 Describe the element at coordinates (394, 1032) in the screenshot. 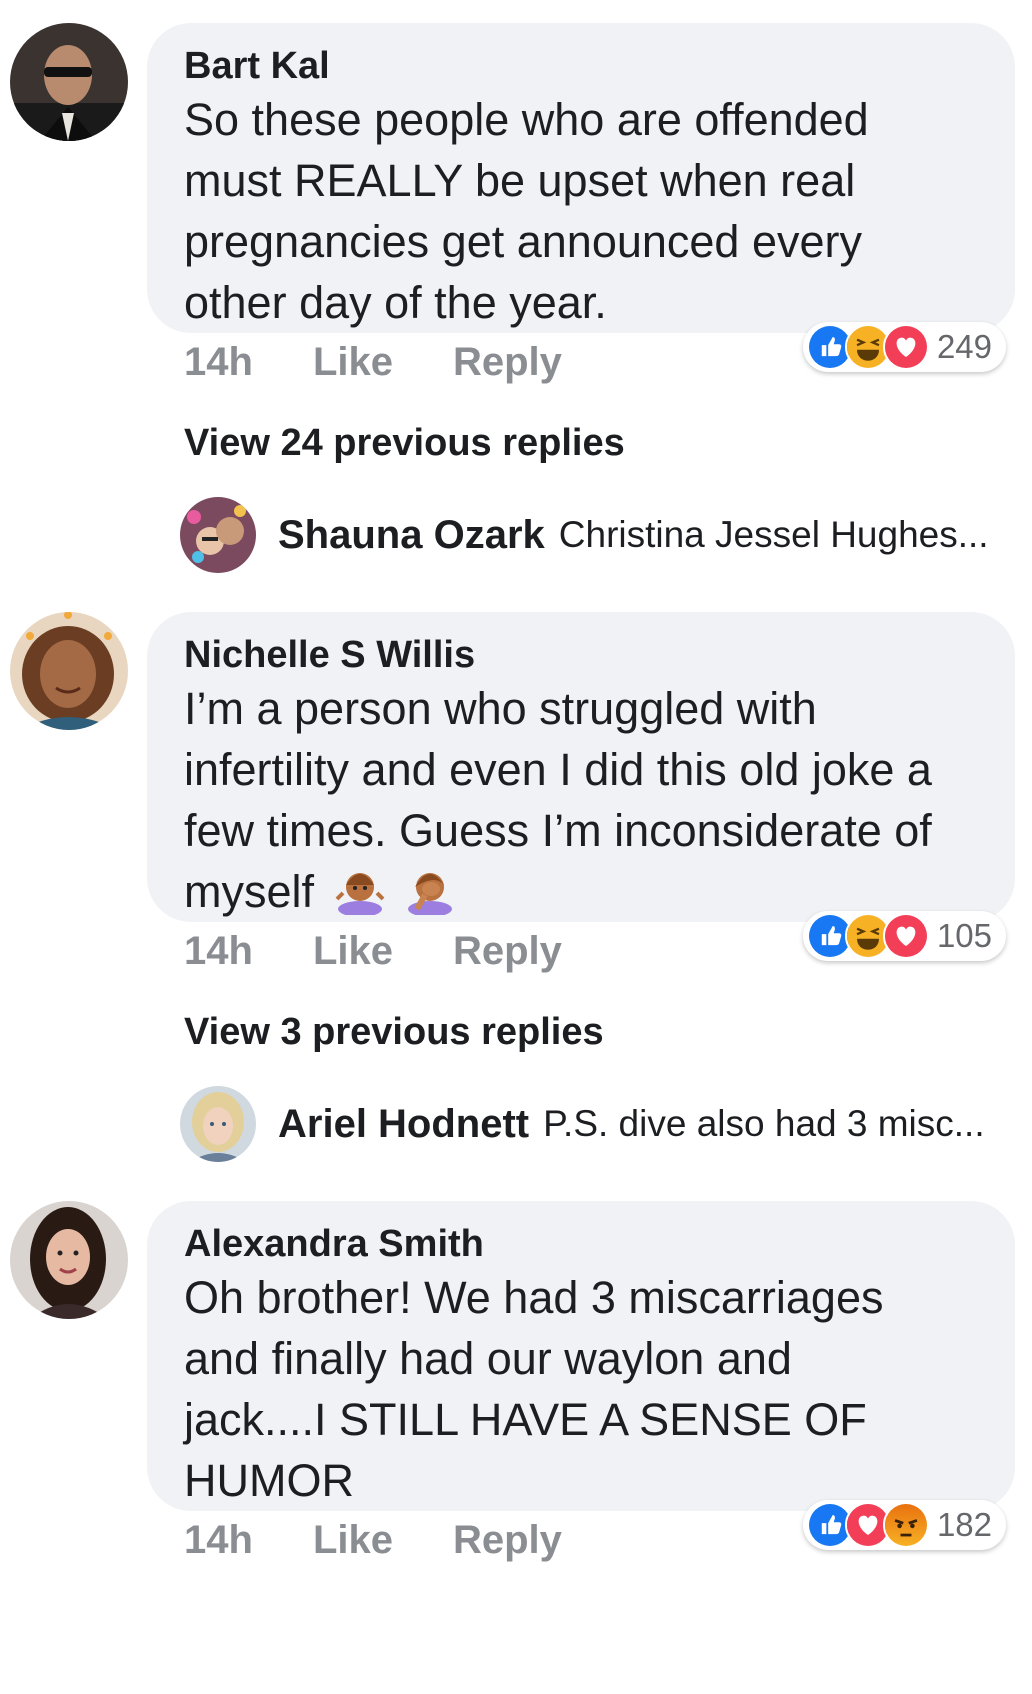

I see `view-previous-replies-link: View 3 previous replies` at that location.